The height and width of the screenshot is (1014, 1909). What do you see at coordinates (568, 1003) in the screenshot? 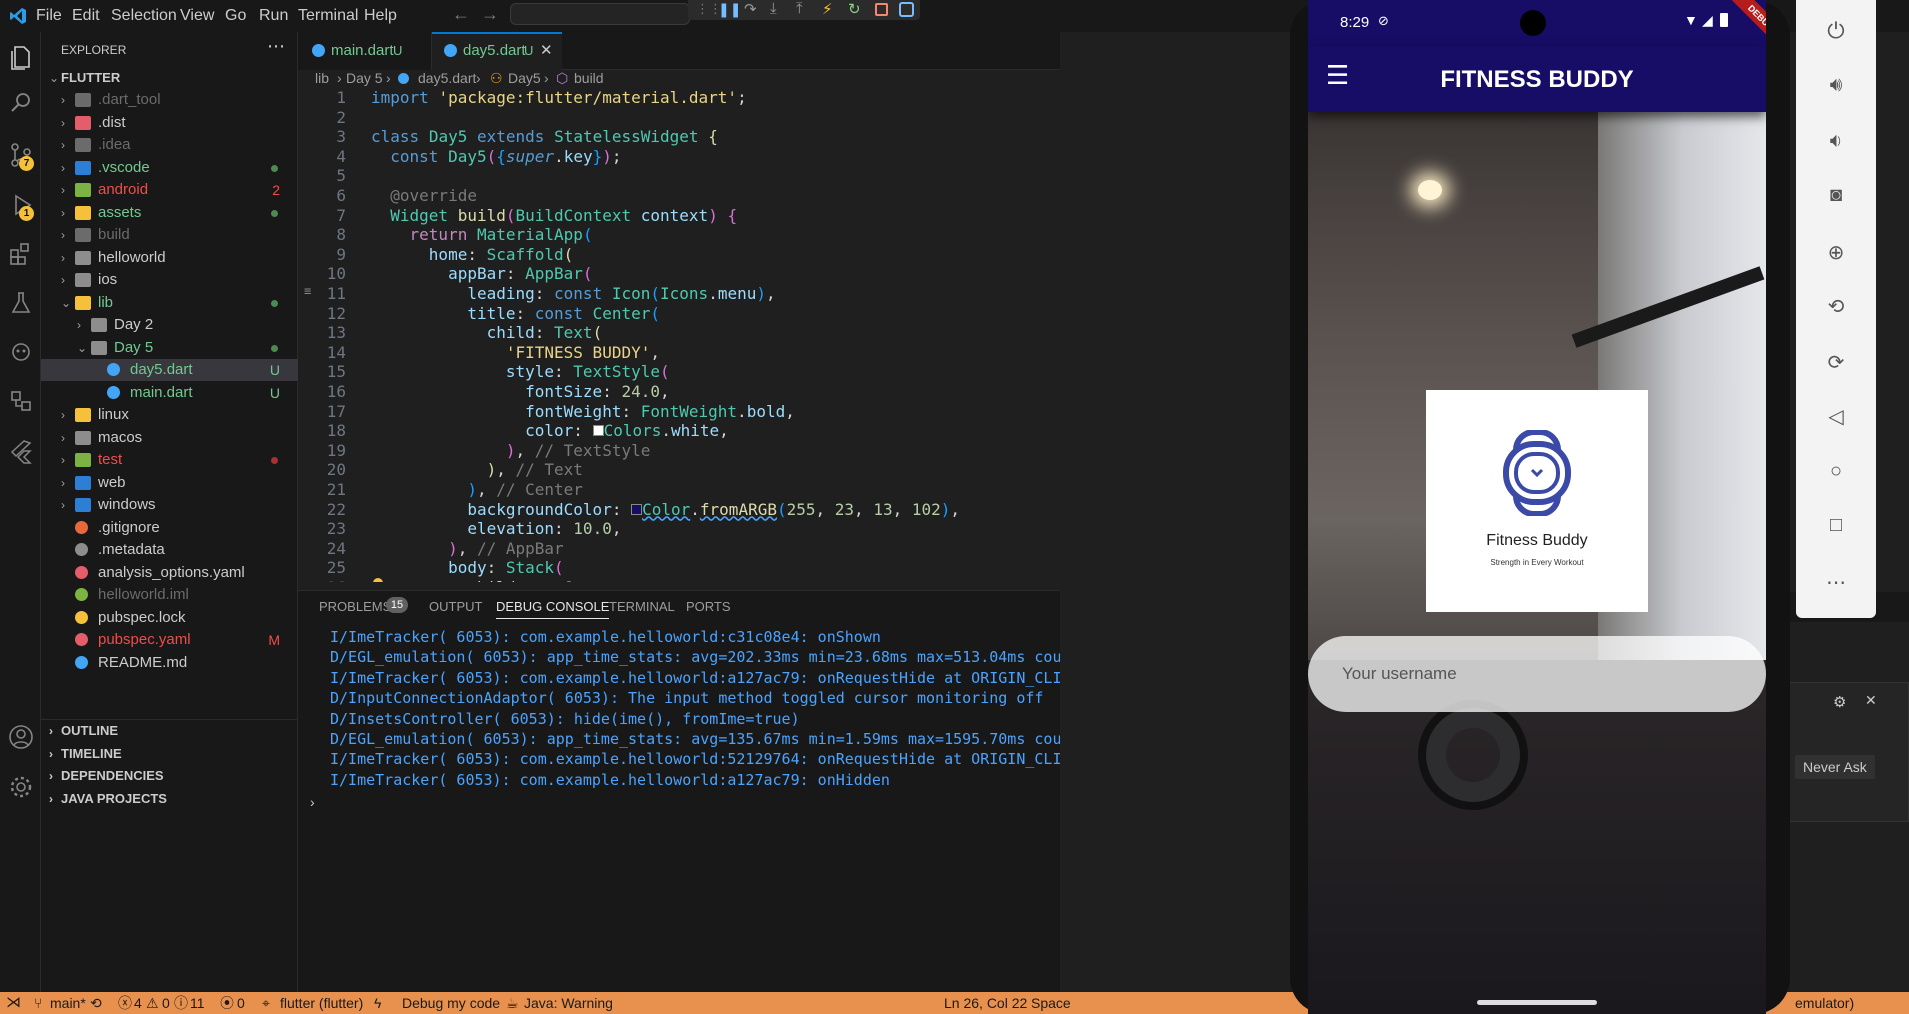
I see `java-status: Java: Warning` at bounding box center [568, 1003].